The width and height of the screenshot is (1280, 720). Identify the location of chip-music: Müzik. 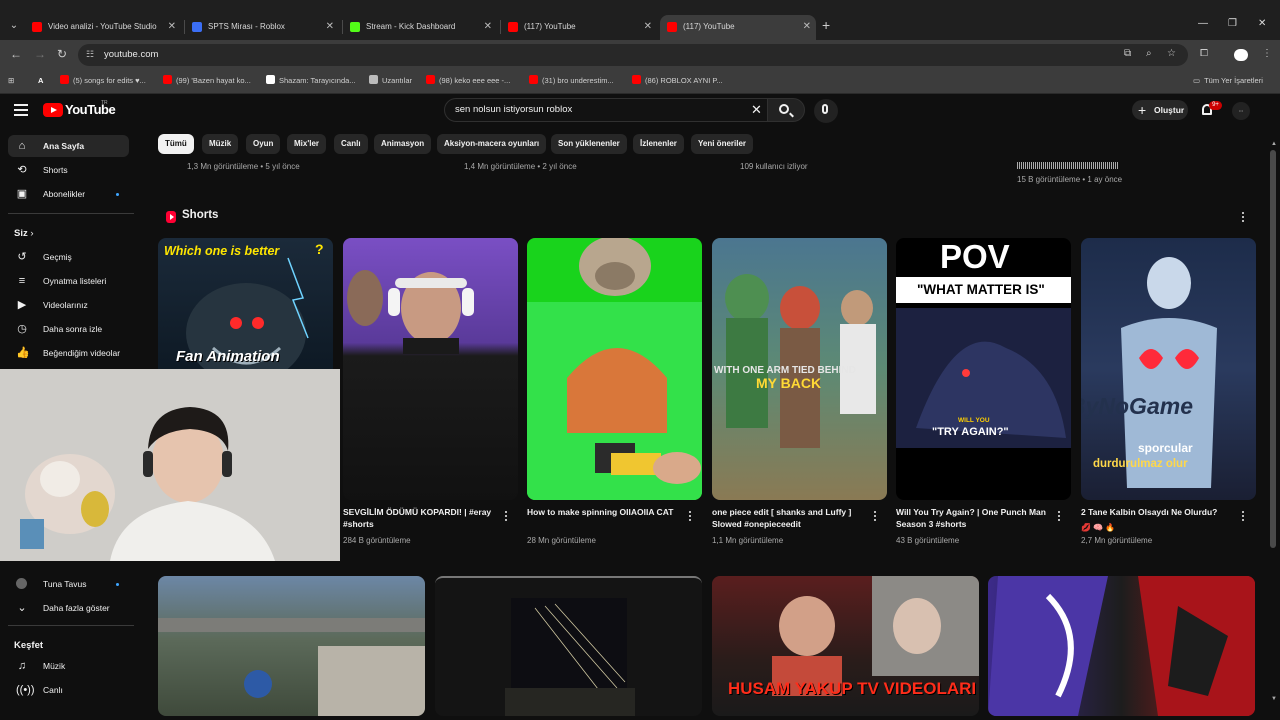
(220, 144).